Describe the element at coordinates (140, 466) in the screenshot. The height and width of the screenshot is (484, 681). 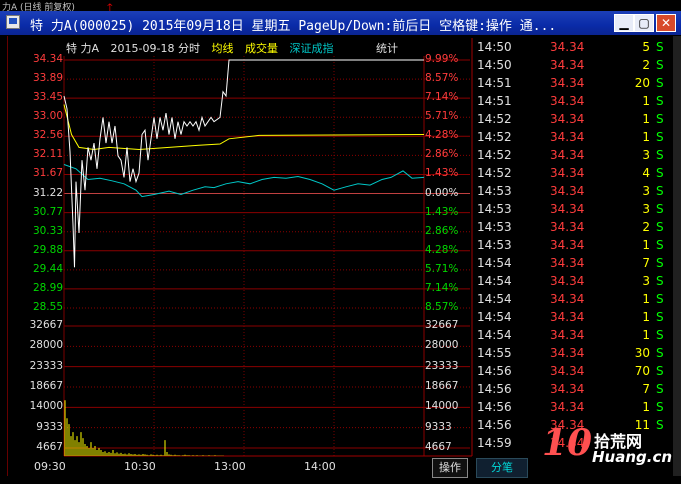
I see `time-tick: 10:30` at that location.